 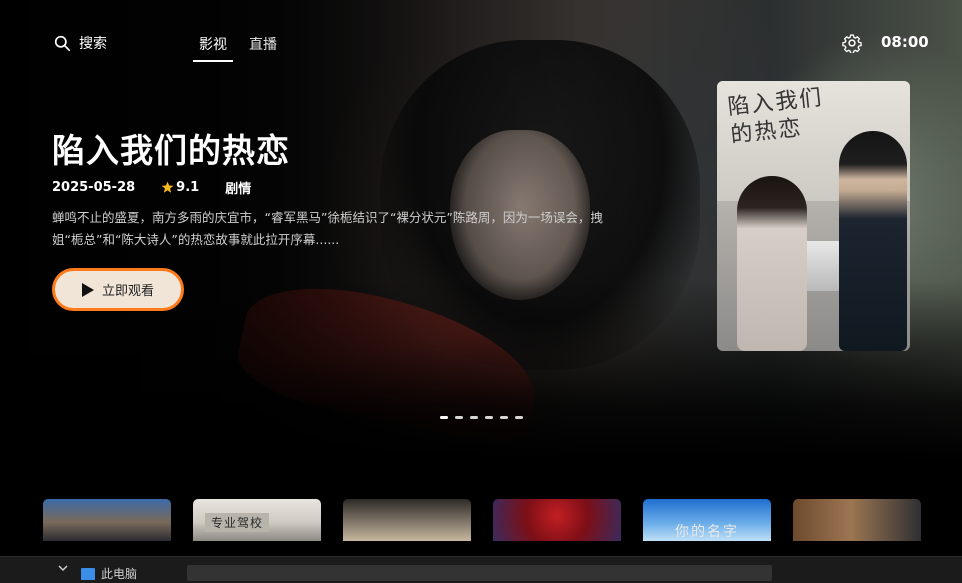 I want to click on search-button: 搜索, so click(x=80, y=43).